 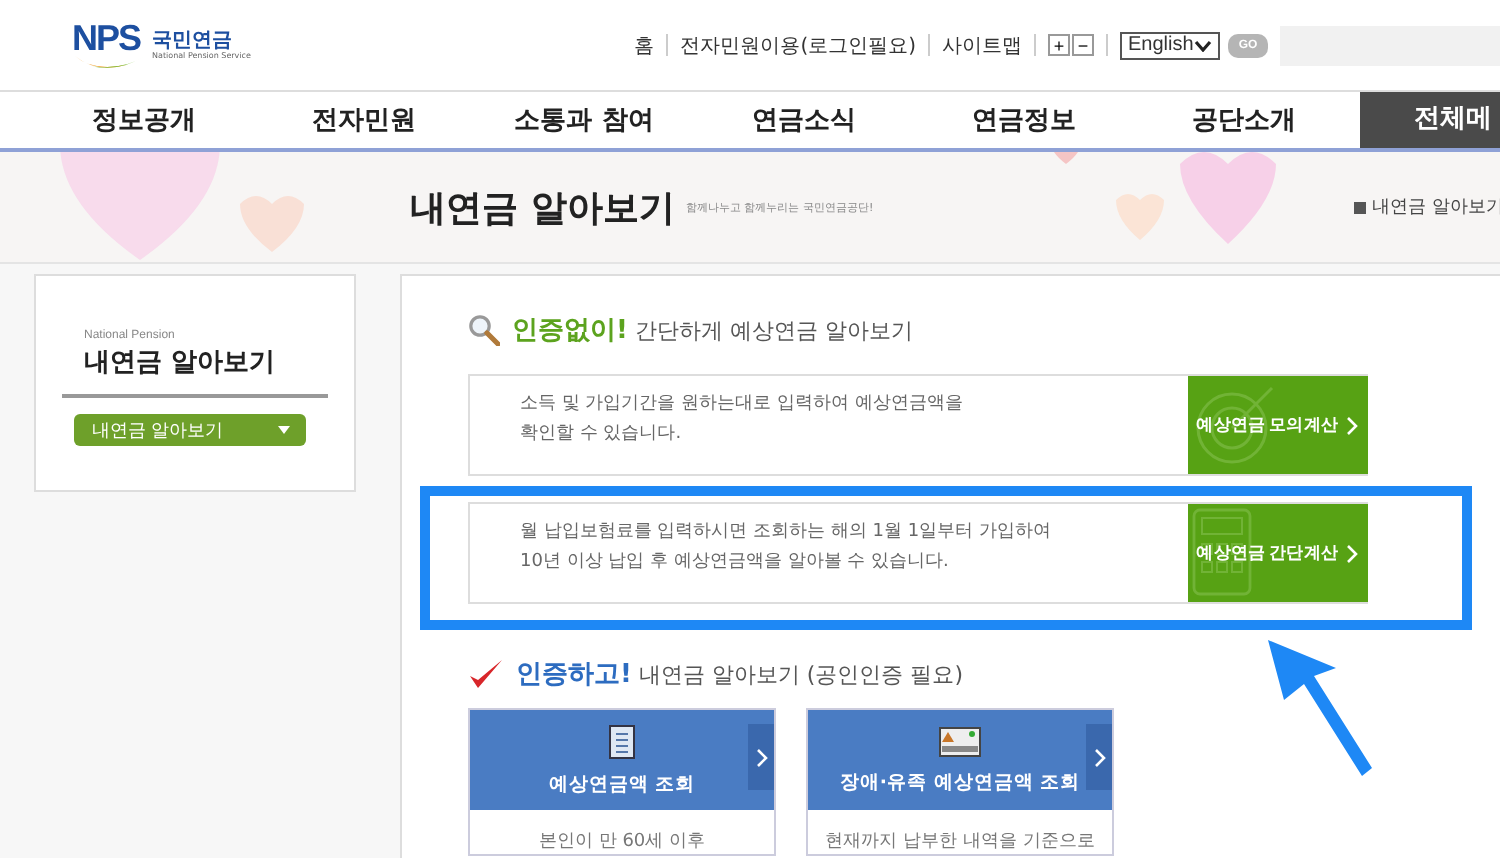 I want to click on card-text: 본인이 만 60세 이후, so click(x=622, y=842).